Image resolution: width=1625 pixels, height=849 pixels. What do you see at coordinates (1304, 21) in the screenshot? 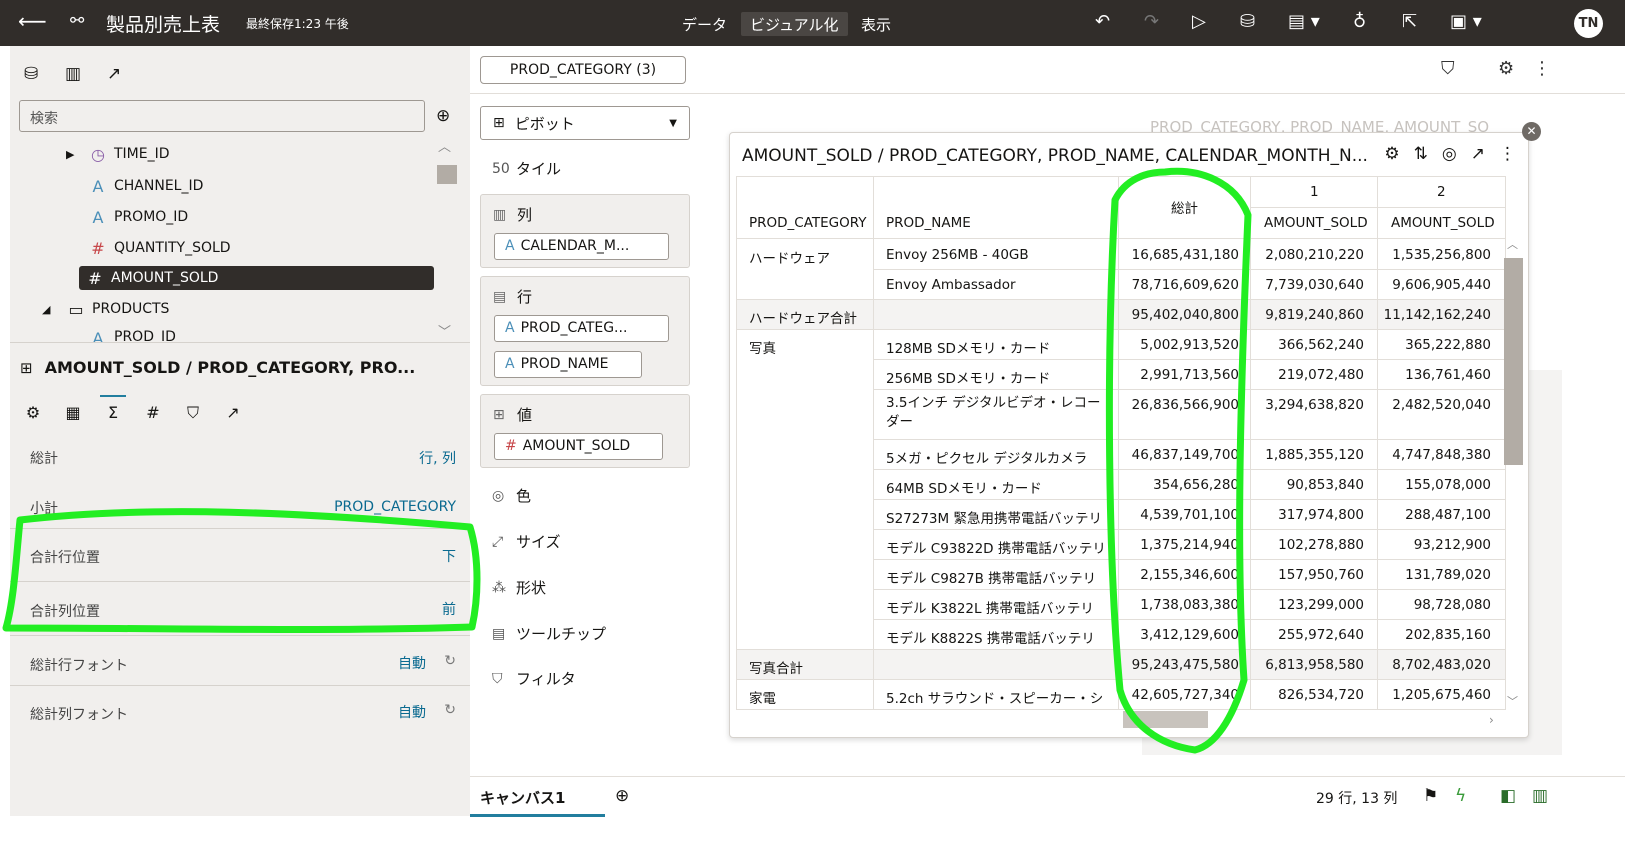
I see `comment-menu-icon: ▤ ▾` at bounding box center [1304, 21].